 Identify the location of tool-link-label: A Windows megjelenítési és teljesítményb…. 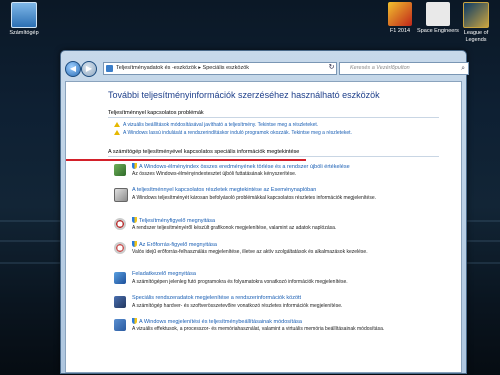
(220, 322).